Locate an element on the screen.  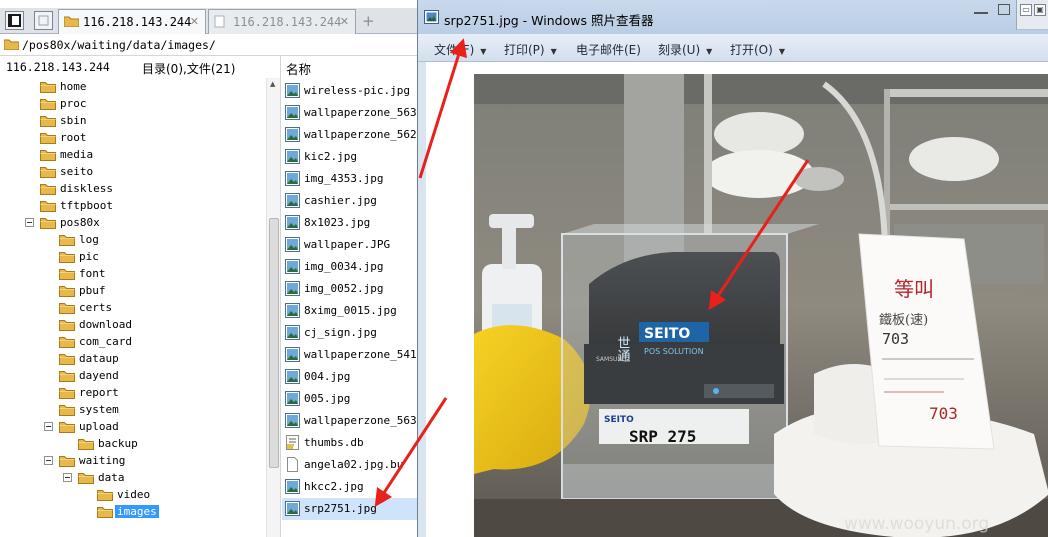
file-row: cashier.jpg is located at coordinates (350, 201).